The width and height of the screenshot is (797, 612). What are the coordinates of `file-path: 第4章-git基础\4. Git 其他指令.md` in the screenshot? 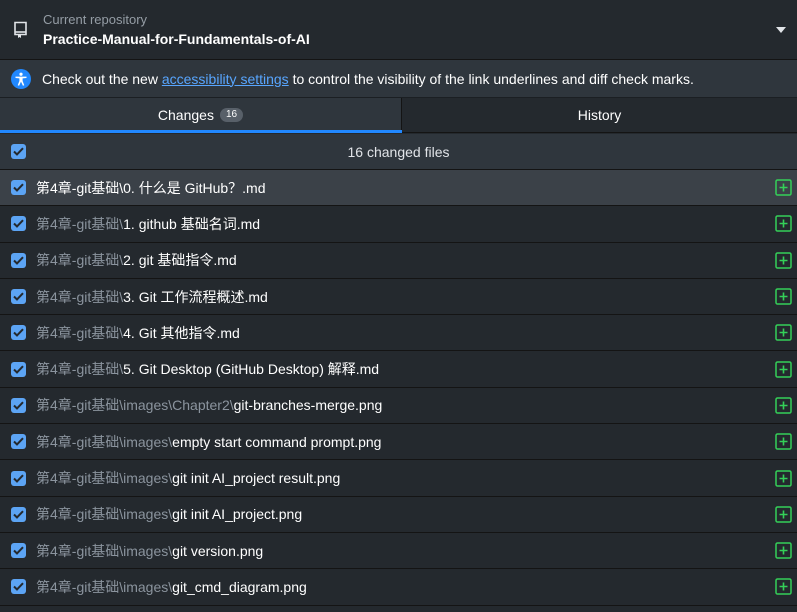 It's located at (138, 333).